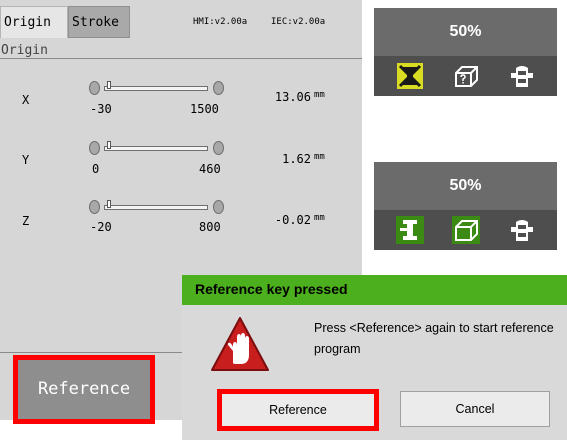  I want to click on axis-min-value: -30, so click(101, 109).